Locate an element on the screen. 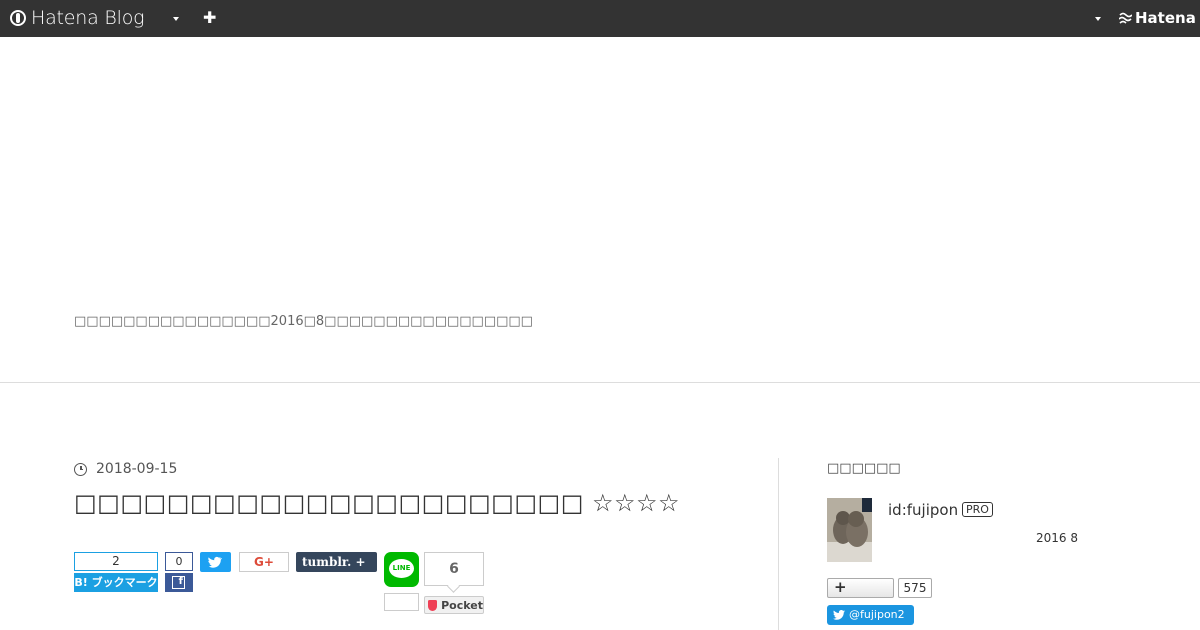 Image resolution: width=1200 pixels, height=630 pixels. logo-text: Hatena Blog is located at coordinates (88, 18).